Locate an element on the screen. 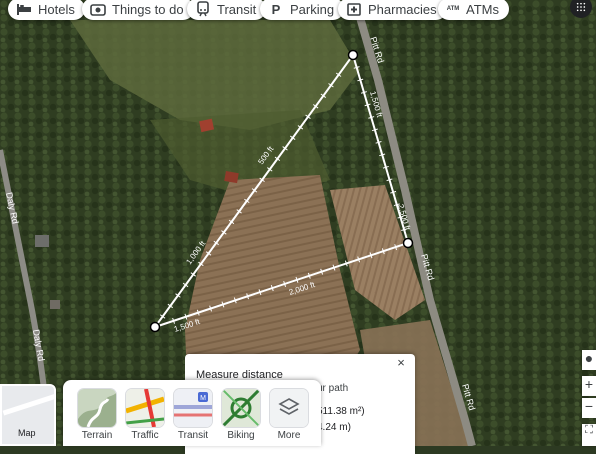 This screenshot has width=596, height=454. zoom-out-button: − is located at coordinates (589, 408).